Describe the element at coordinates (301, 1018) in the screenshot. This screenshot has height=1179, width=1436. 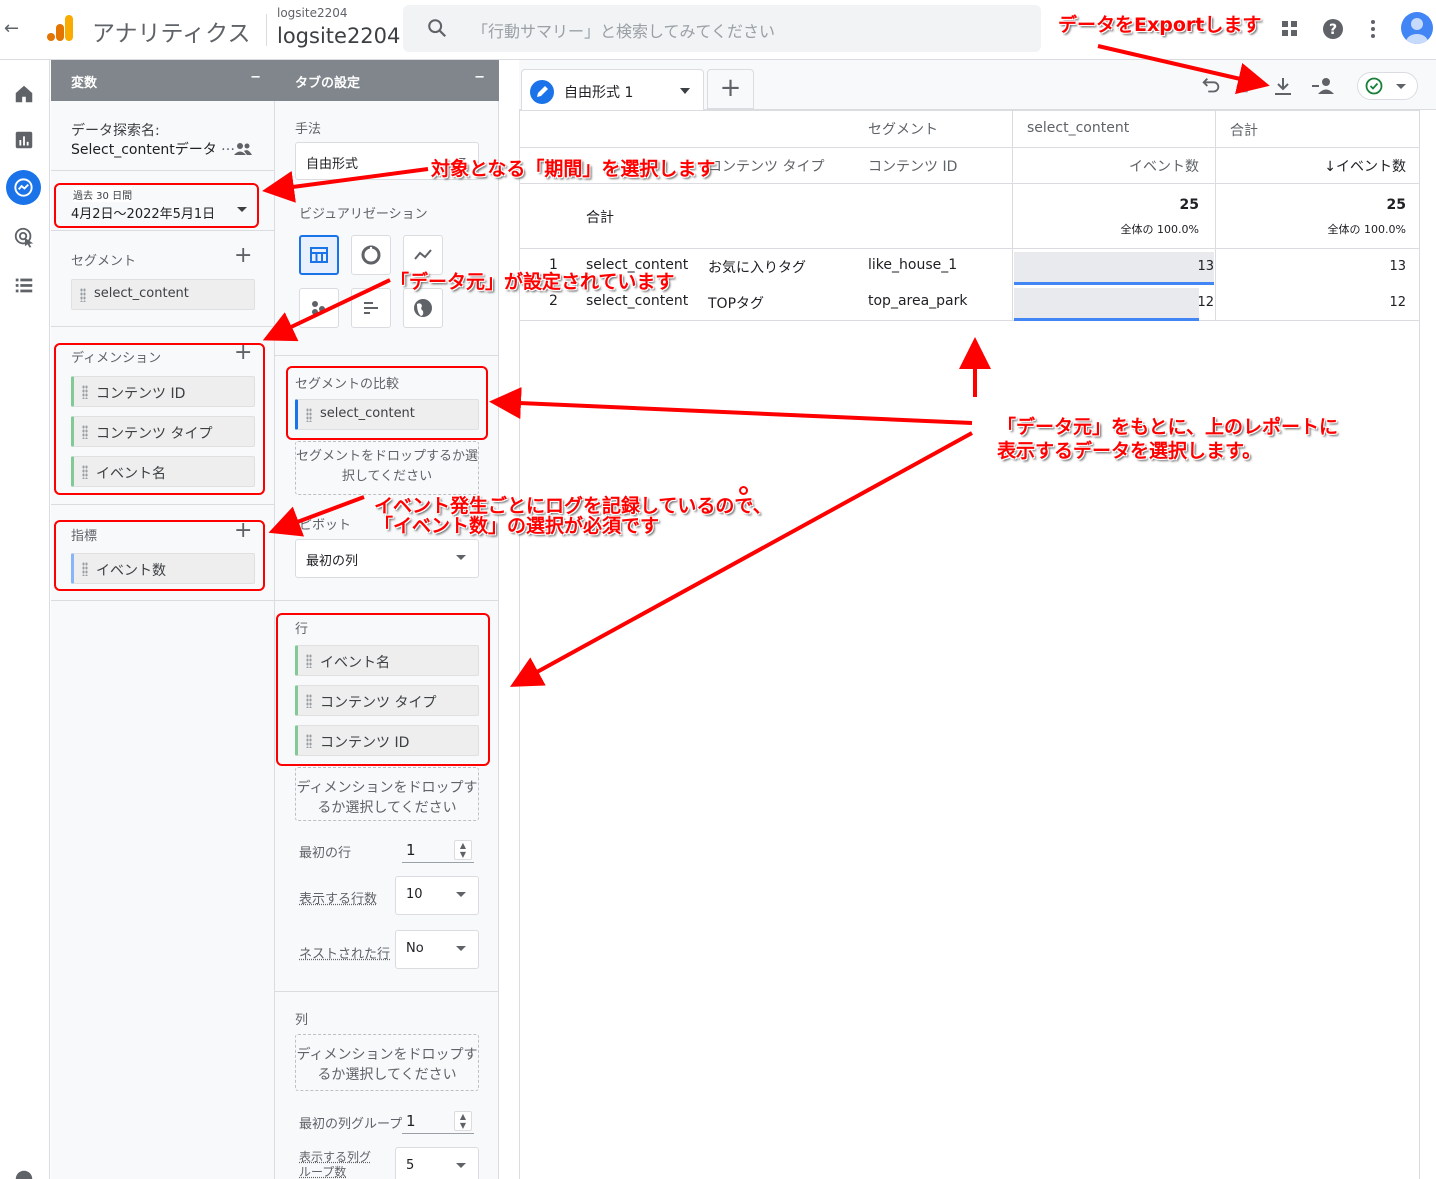
I see `columns-label: 列` at that location.